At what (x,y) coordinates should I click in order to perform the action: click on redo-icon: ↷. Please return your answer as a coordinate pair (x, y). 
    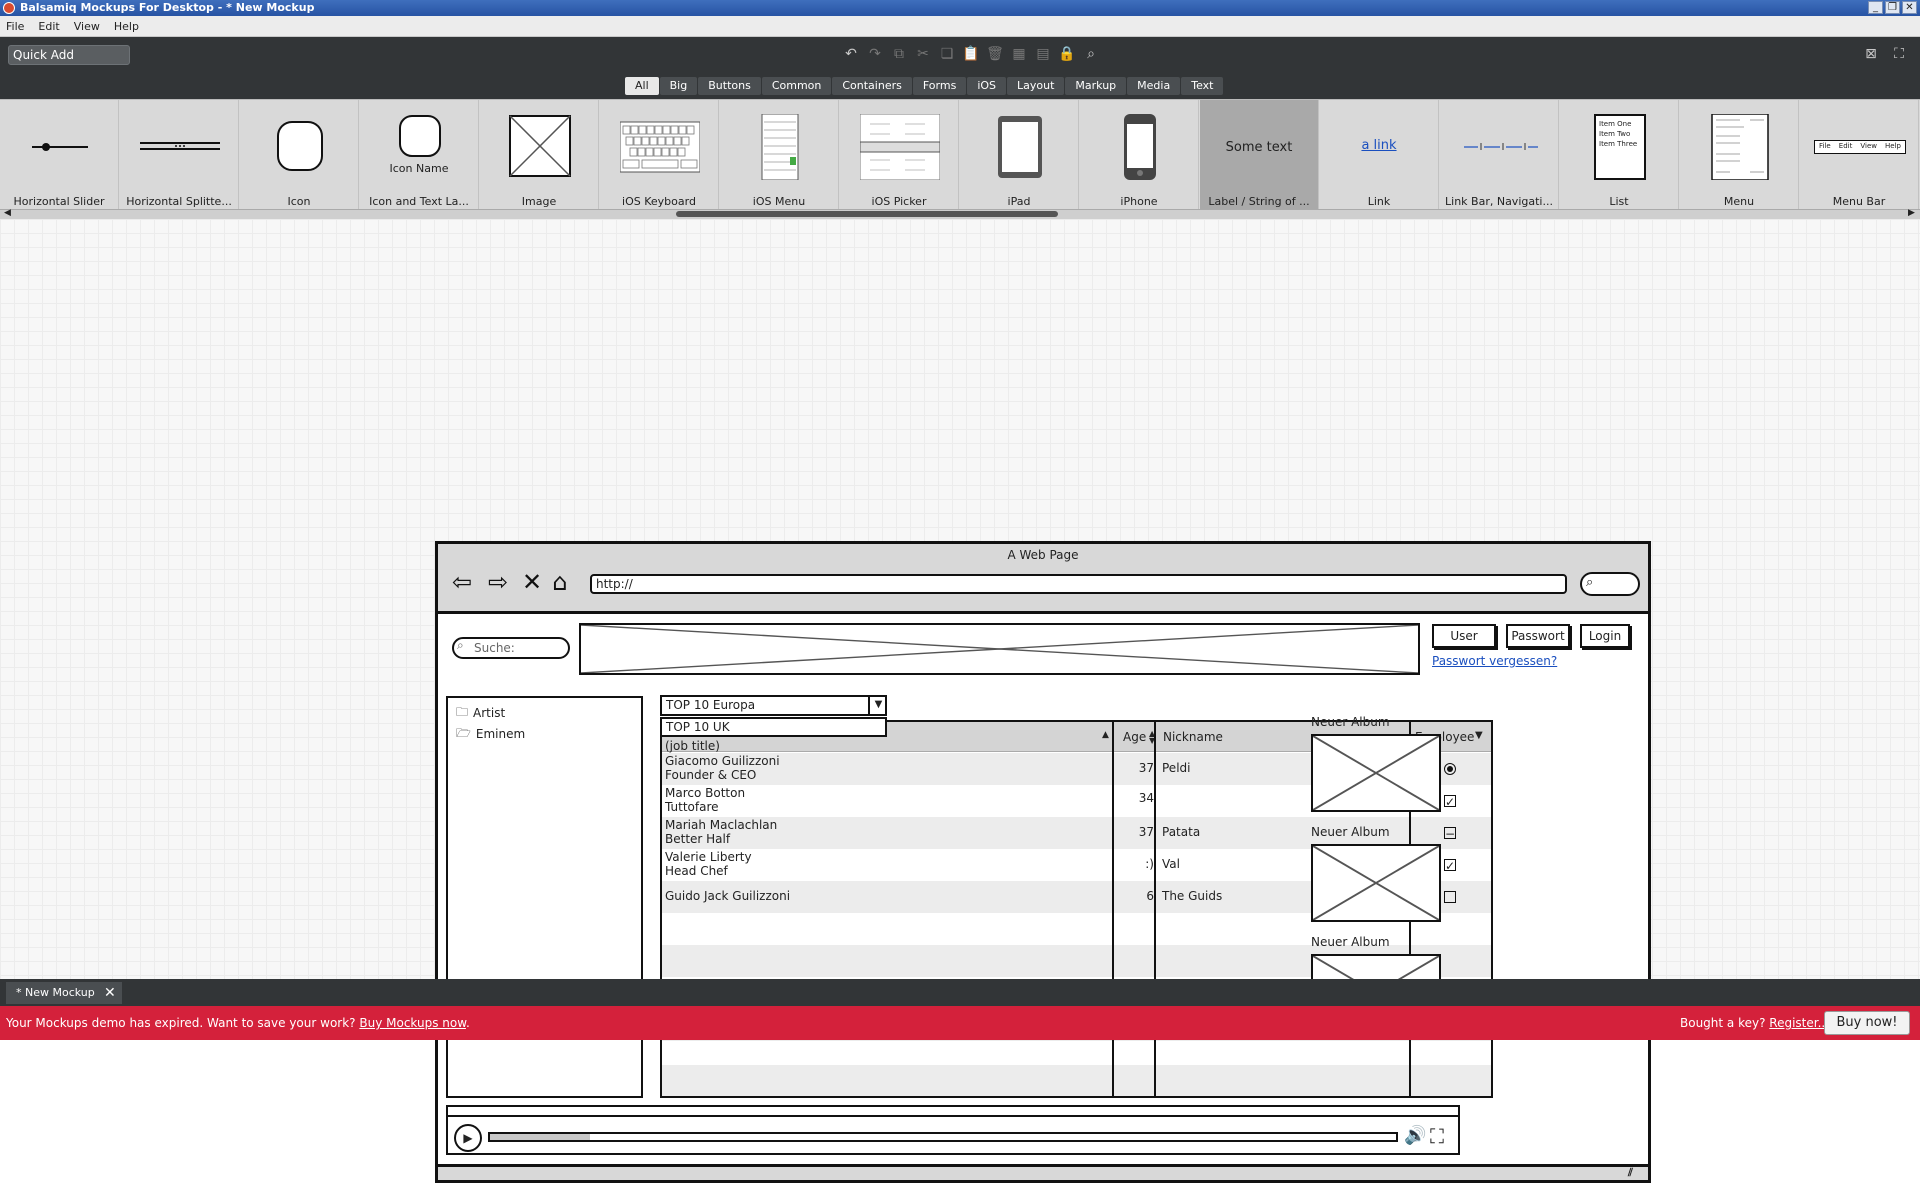
    Looking at the image, I should click on (875, 54).